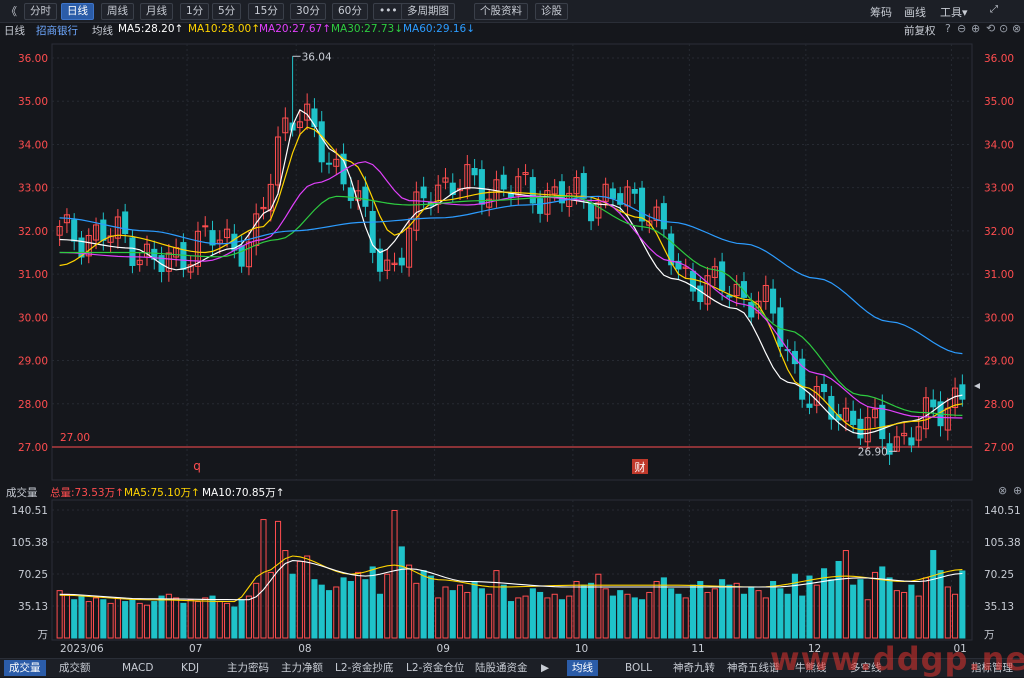  I want to click on price-tick-right: 34.00, so click(999, 145).